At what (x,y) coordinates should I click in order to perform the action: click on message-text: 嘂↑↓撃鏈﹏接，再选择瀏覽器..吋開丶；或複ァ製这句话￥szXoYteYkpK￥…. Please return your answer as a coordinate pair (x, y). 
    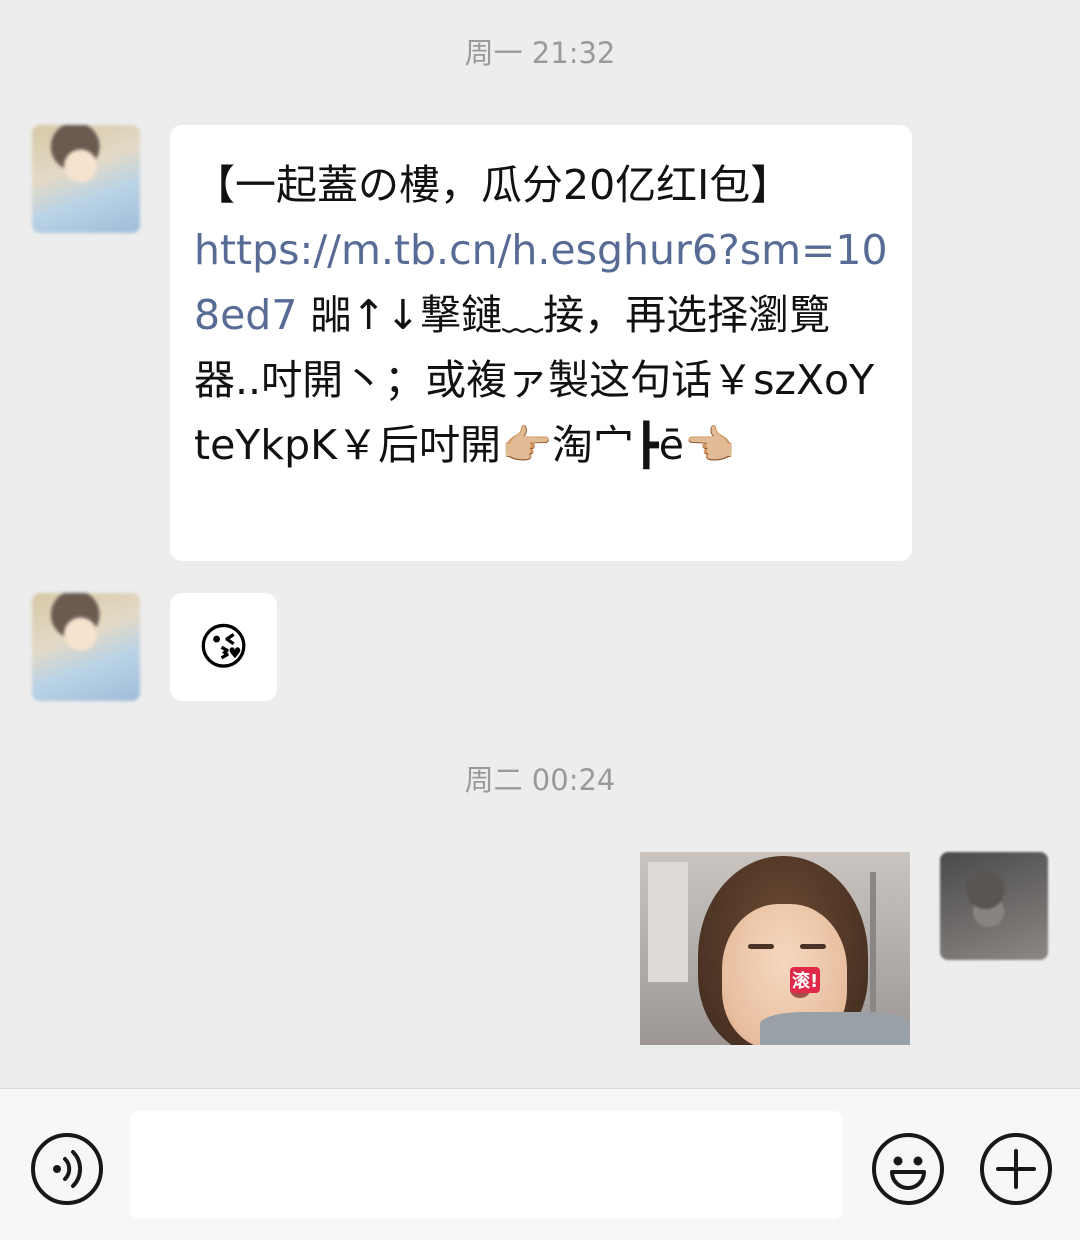
    Looking at the image, I should click on (534, 380).